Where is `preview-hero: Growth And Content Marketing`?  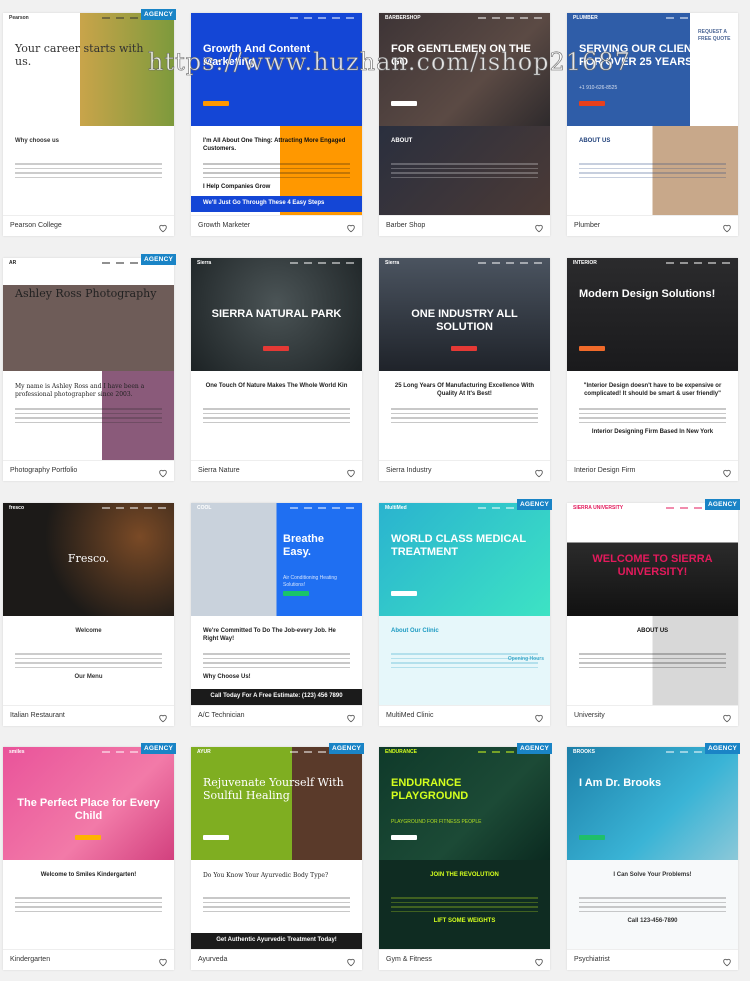
preview-hero: Growth And Content Marketing is located at coordinates (276, 70).